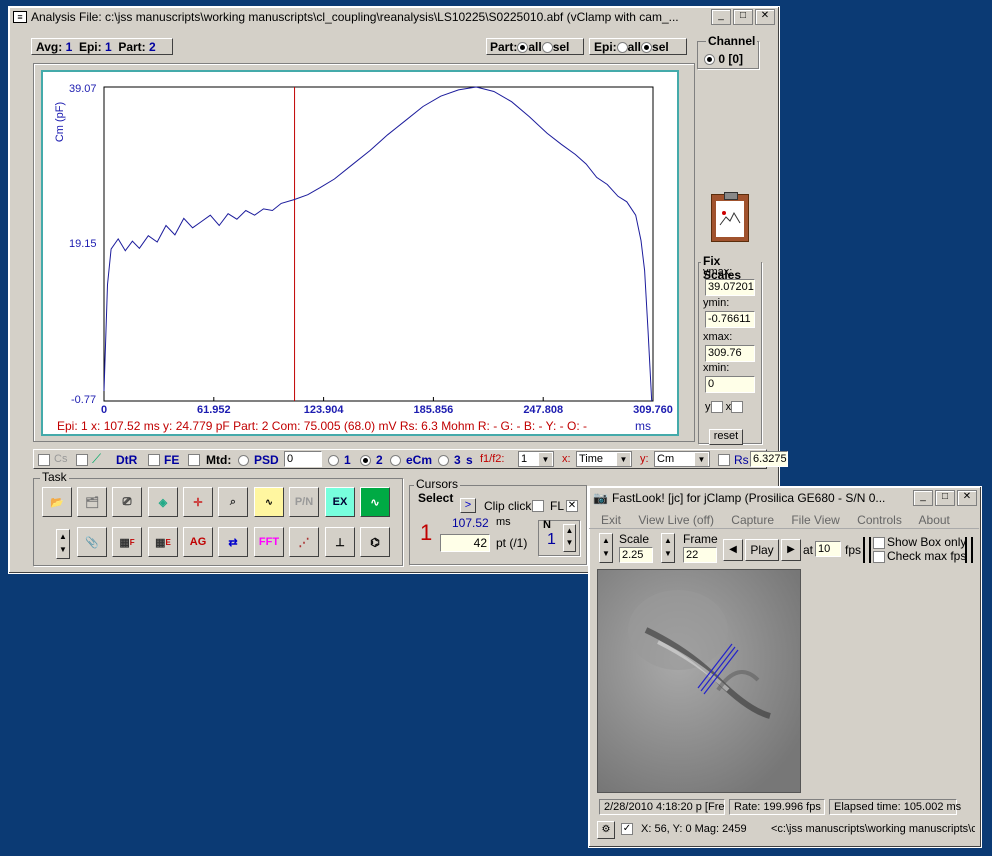  I want to click on ymax-field: 39.07201, so click(730, 287).